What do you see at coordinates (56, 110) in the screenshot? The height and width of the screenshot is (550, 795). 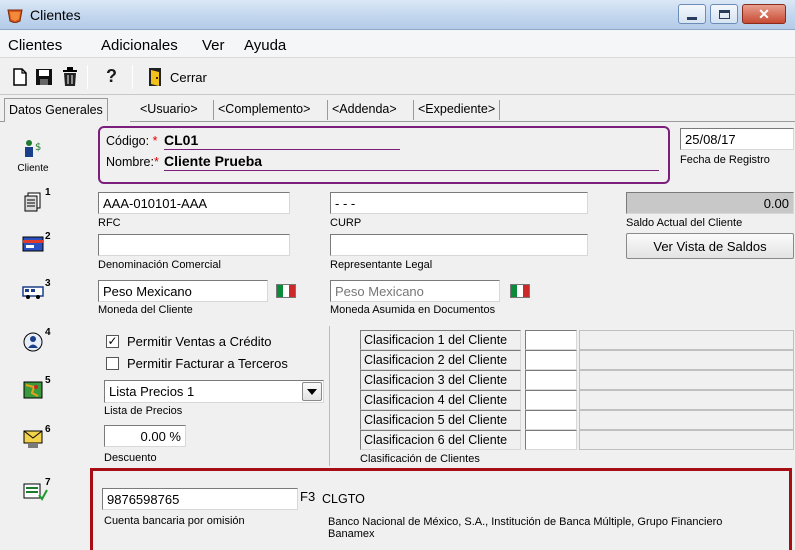 I see `tab-datos-generales: Datos Generales` at bounding box center [56, 110].